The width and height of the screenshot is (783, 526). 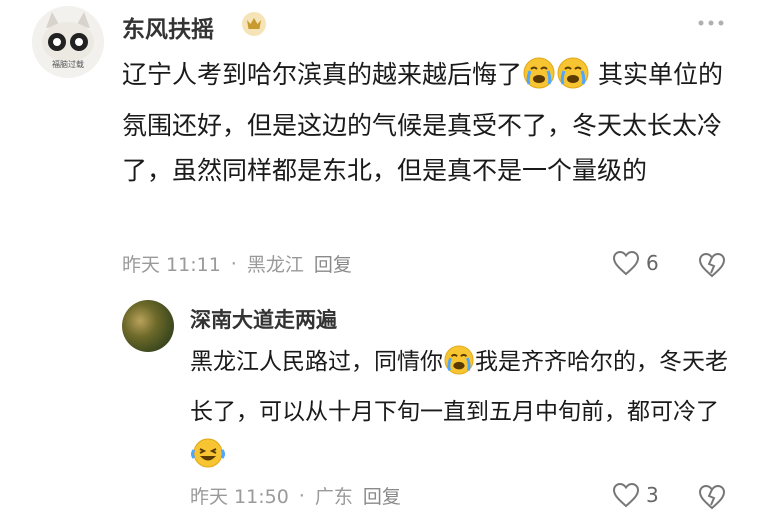 What do you see at coordinates (239, 497) in the screenshot?
I see `reply-time: 昨天 11:50` at bounding box center [239, 497].